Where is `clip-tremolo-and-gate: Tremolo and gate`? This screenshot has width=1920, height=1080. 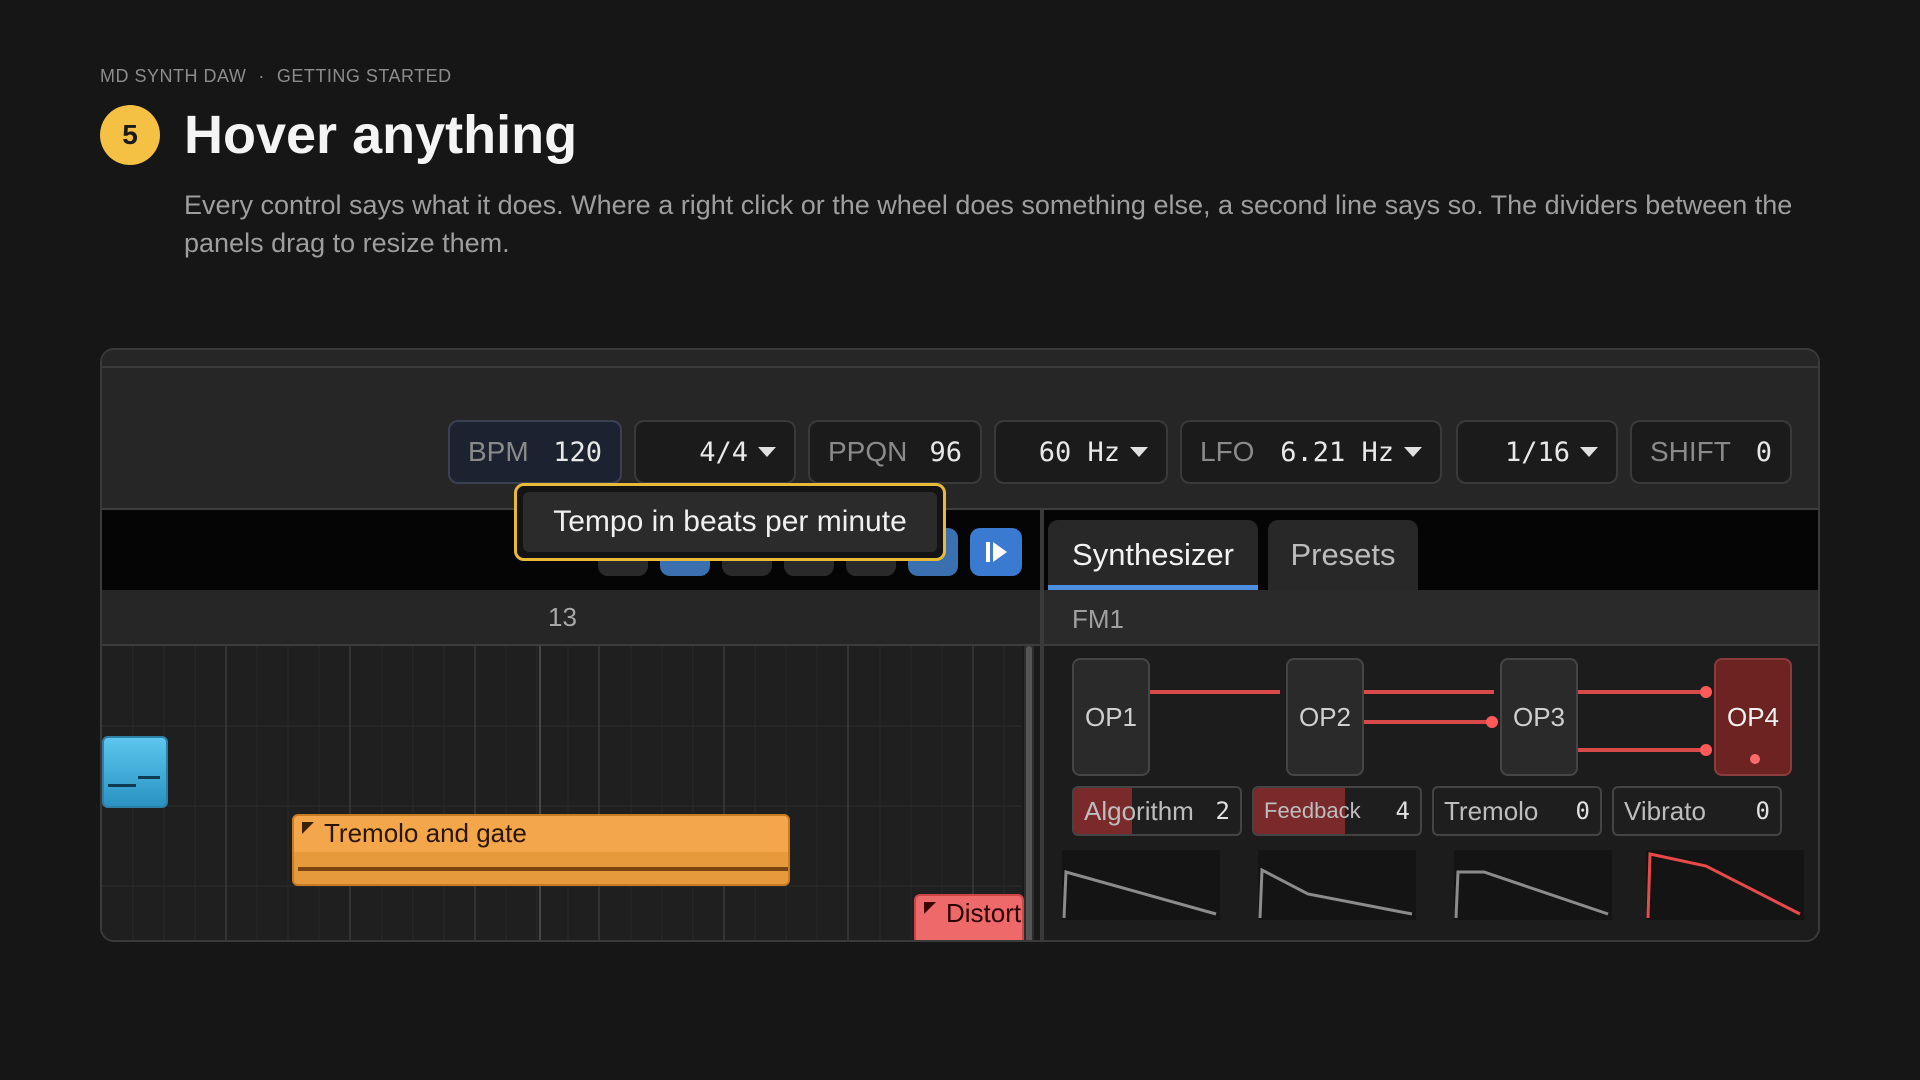
clip-tremolo-and-gate: Tremolo and gate is located at coordinates (541, 850).